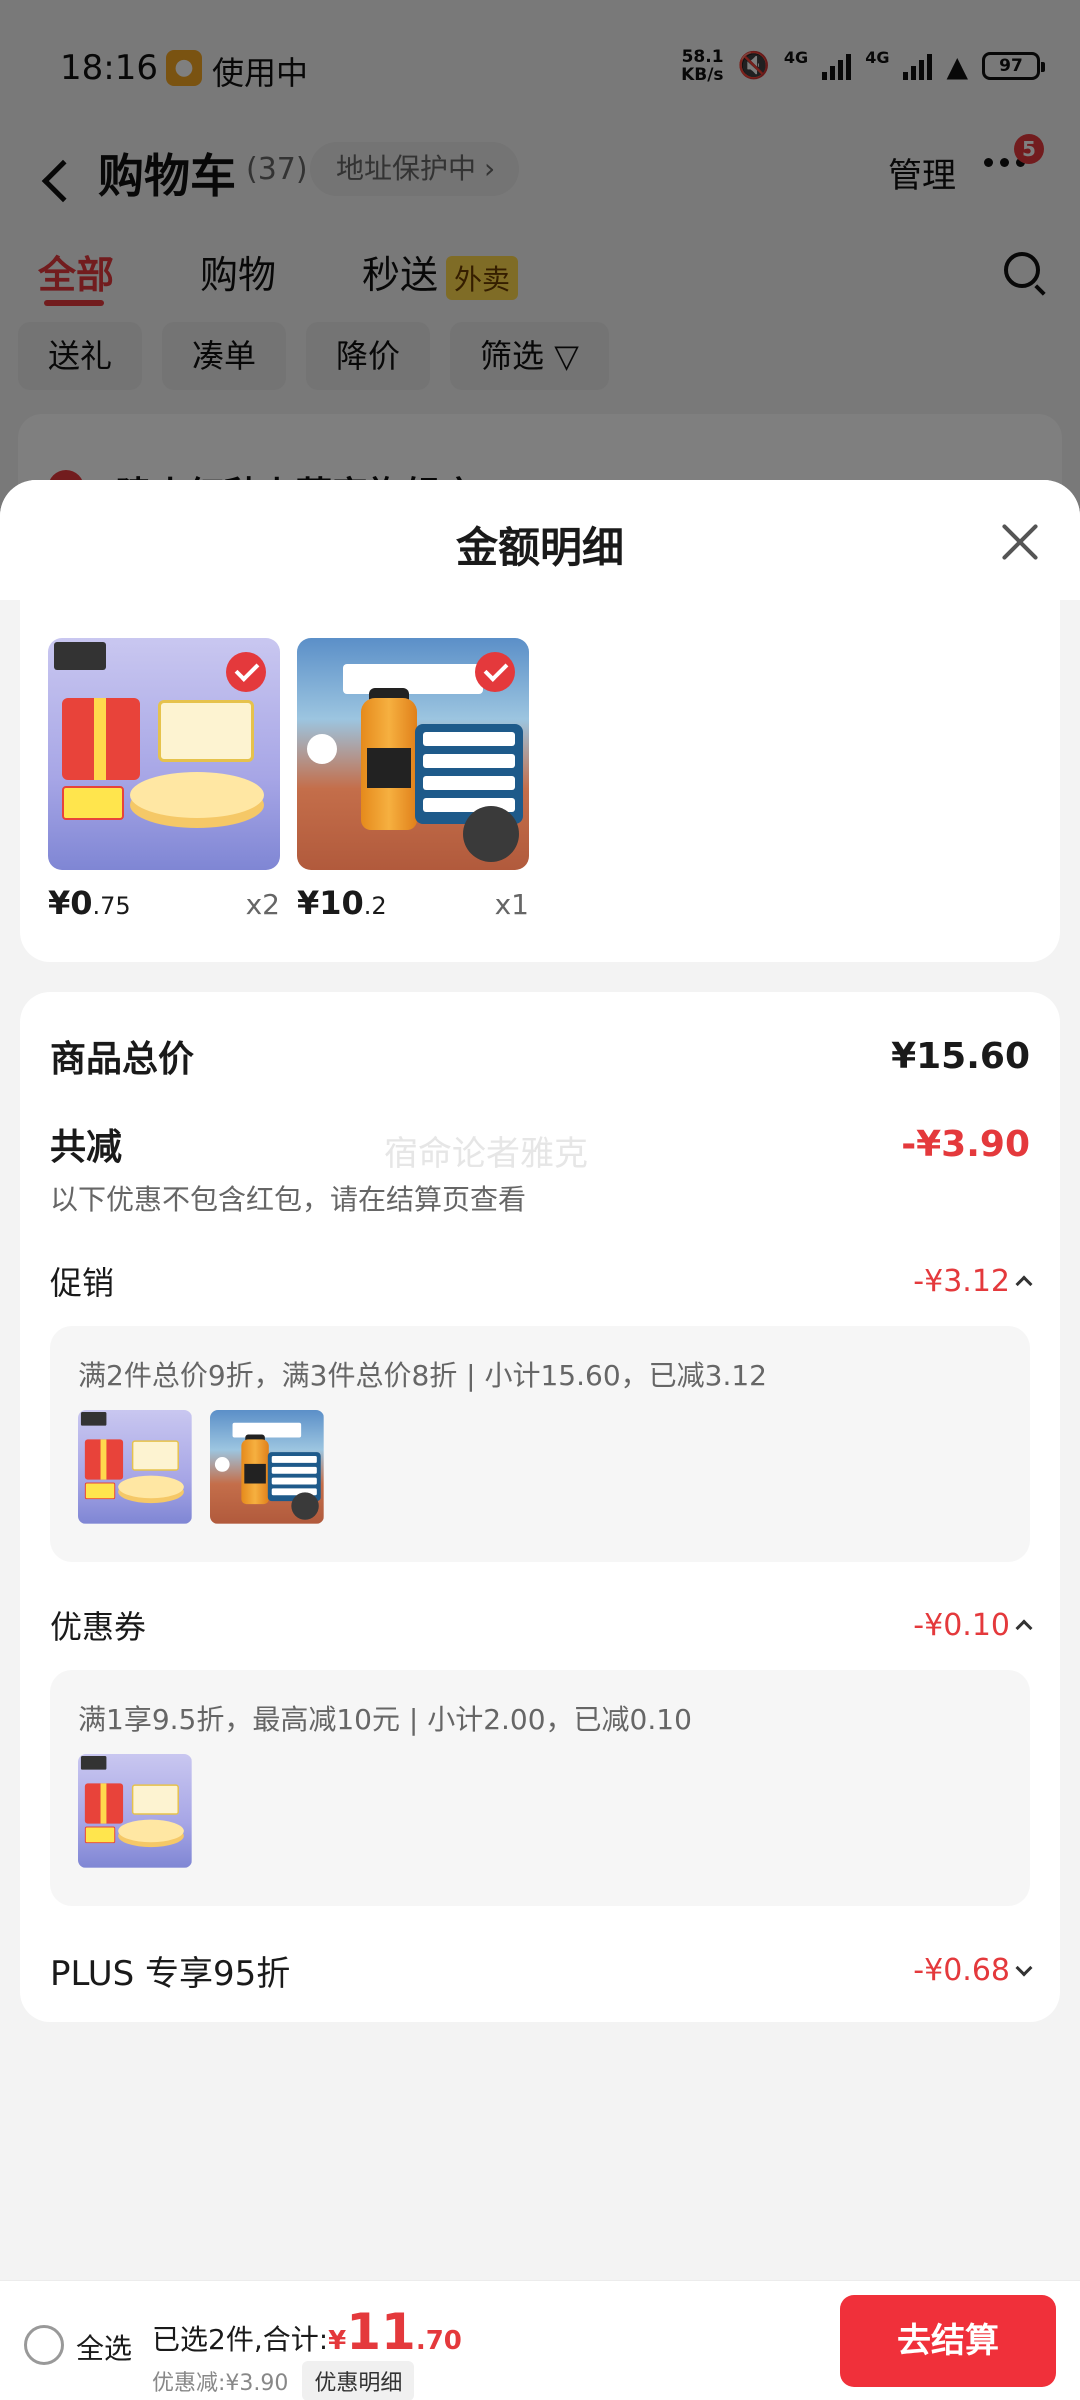  I want to click on item-qty: x2, so click(262, 904).